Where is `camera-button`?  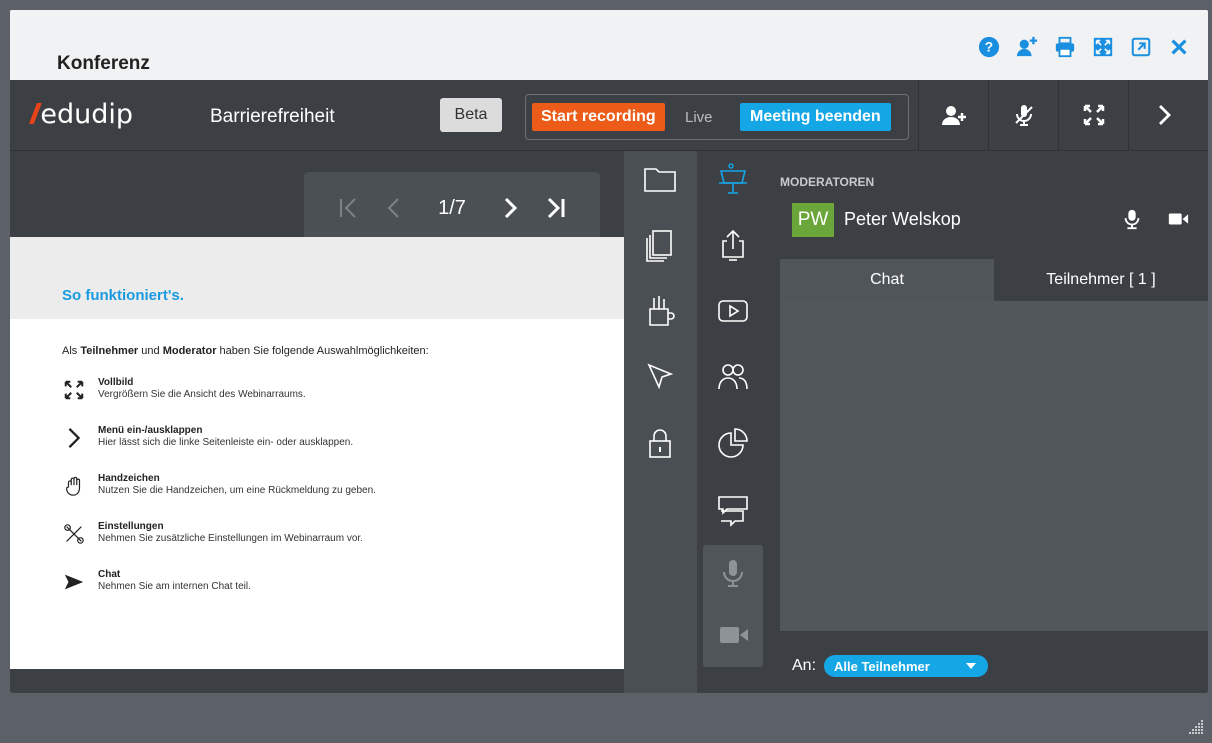
camera-button is located at coordinates (733, 635).